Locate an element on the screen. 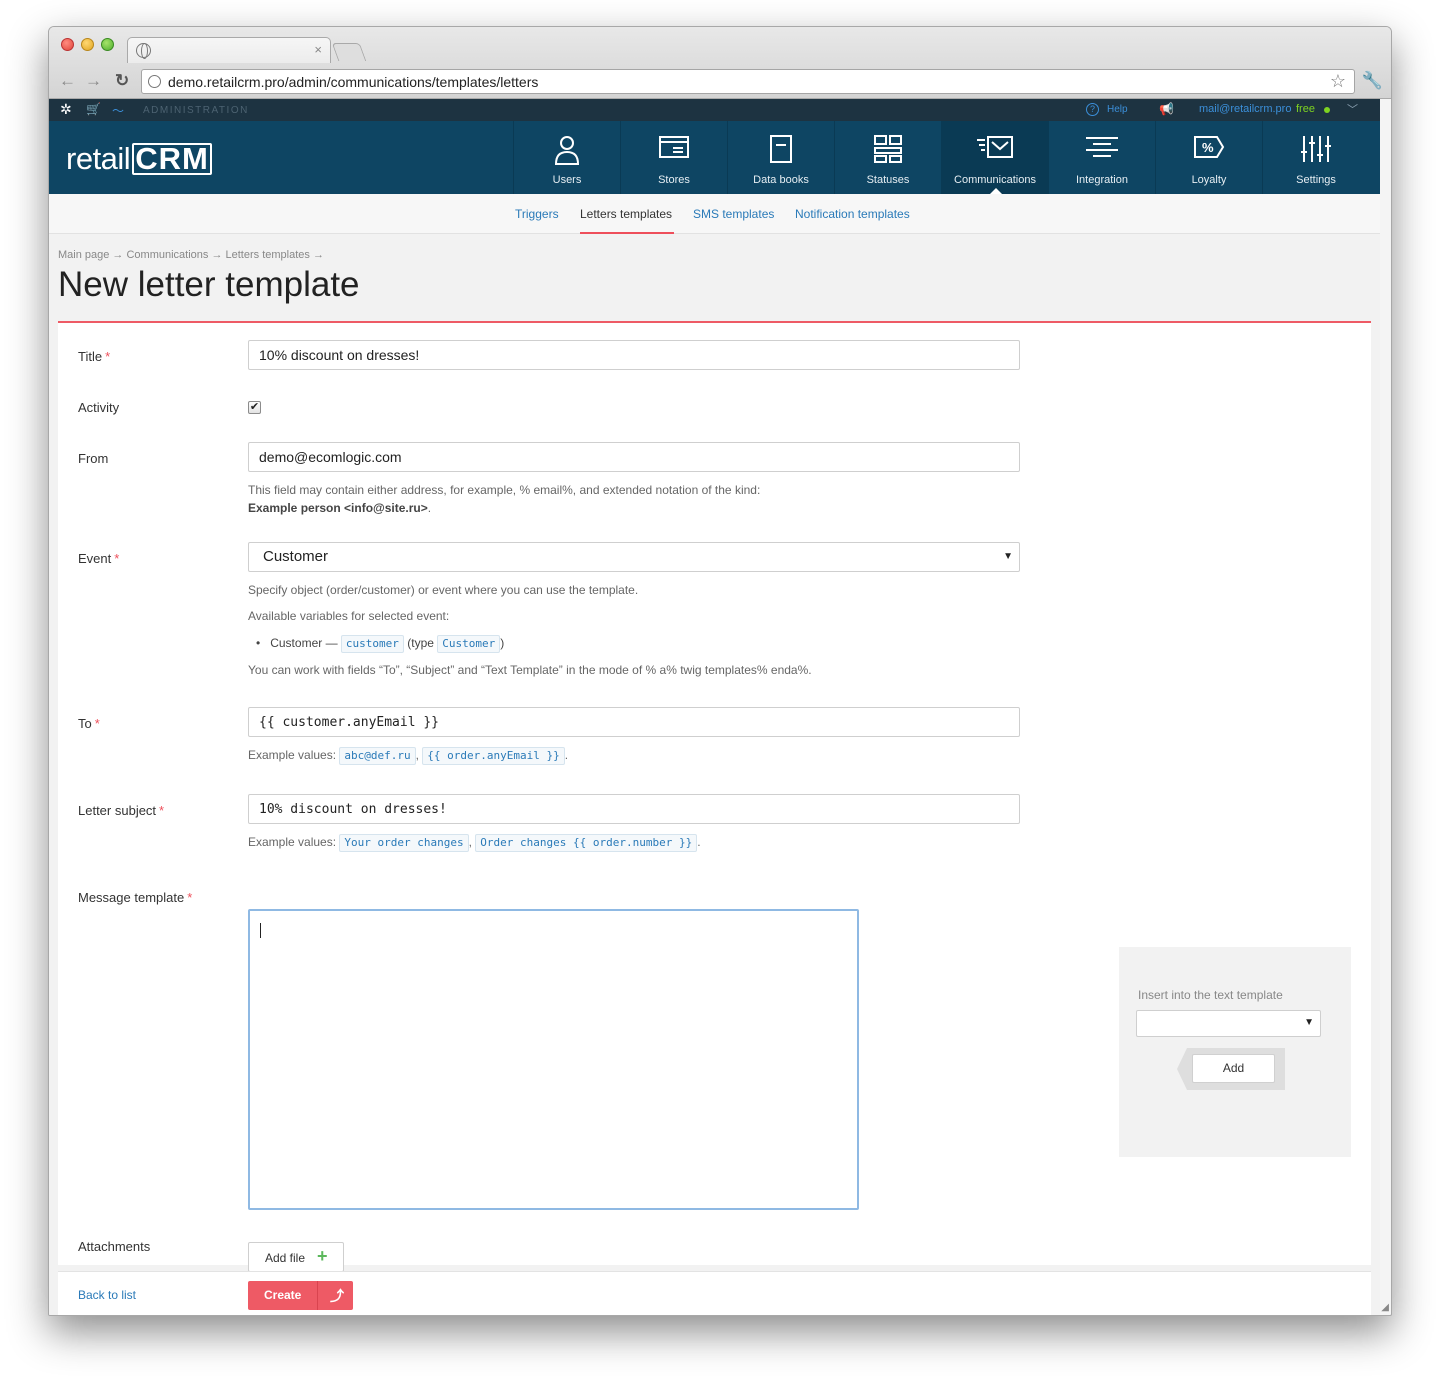 The height and width of the screenshot is (1386, 1440). retailcrm-logo: retail CRM is located at coordinates (139, 159).